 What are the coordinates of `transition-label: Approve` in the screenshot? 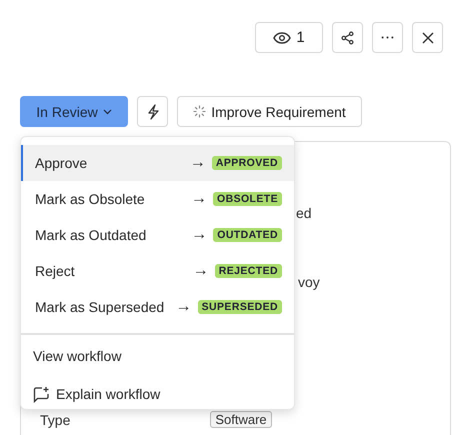 It's located at (61, 163).